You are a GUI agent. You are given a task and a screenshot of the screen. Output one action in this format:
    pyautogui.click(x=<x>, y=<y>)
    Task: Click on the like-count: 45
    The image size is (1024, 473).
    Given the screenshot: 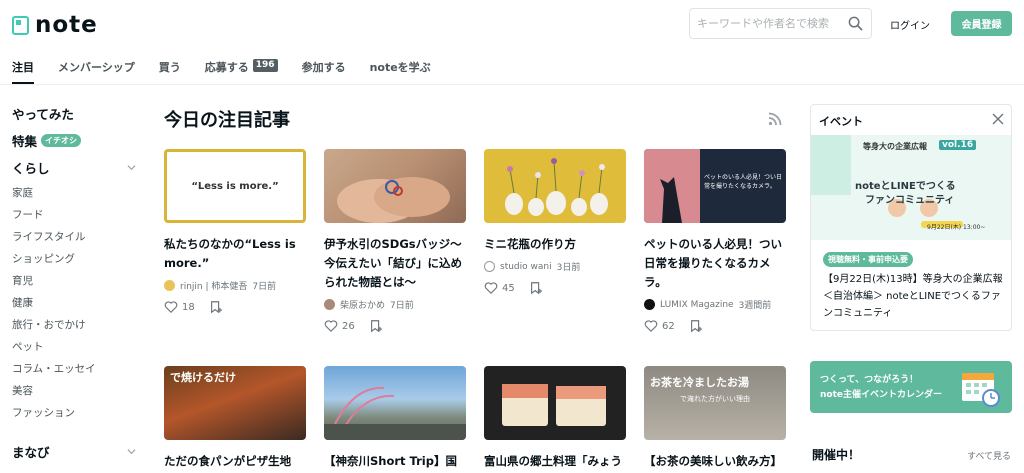 What is the action you would take?
    pyautogui.click(x=508, y=288)
    